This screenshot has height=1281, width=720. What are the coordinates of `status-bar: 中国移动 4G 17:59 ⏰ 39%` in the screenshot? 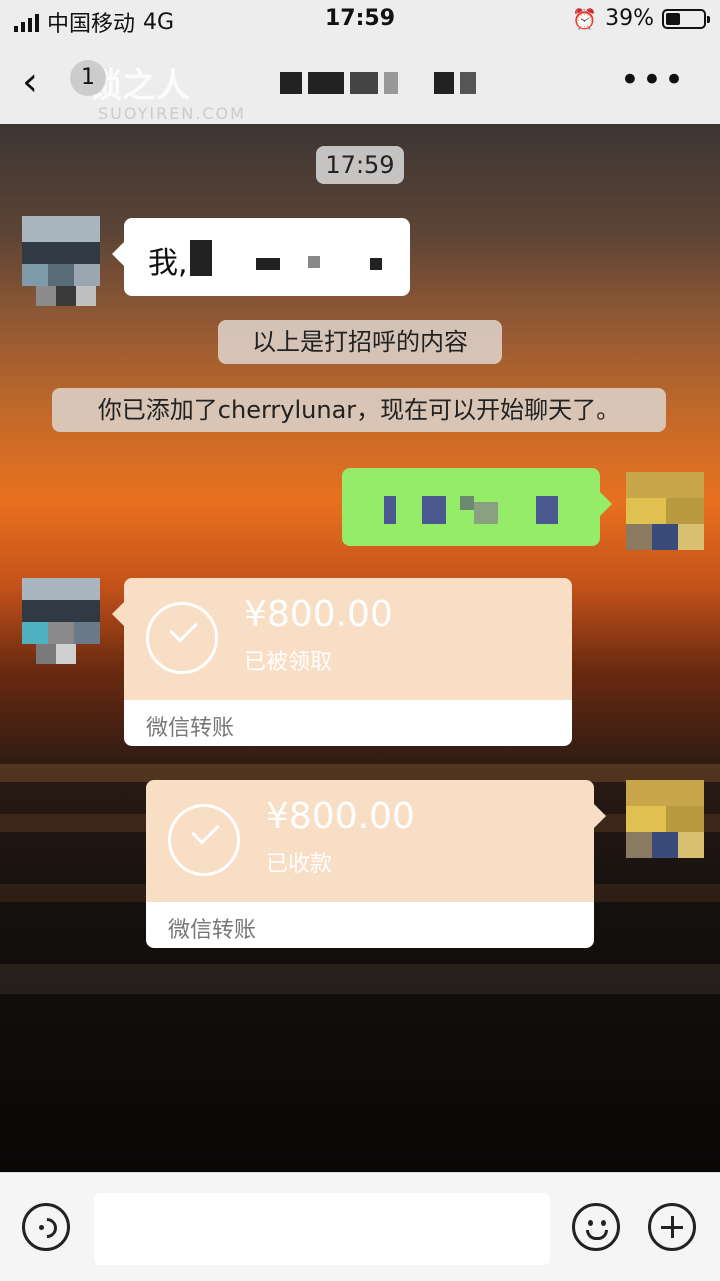 It's located at (360, 20).